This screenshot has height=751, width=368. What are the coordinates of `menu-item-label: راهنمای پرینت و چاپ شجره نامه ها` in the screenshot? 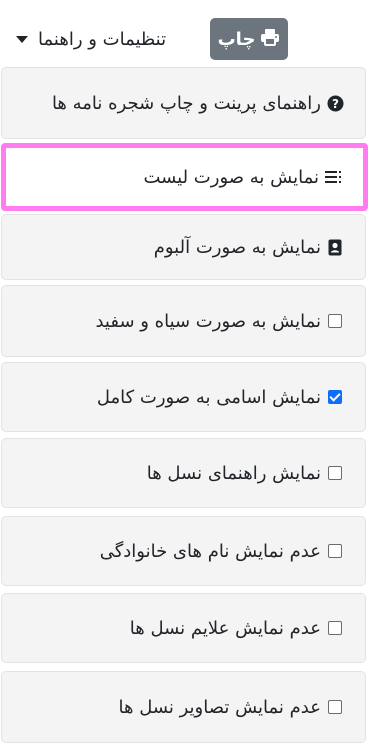 It's located at (186, 103).